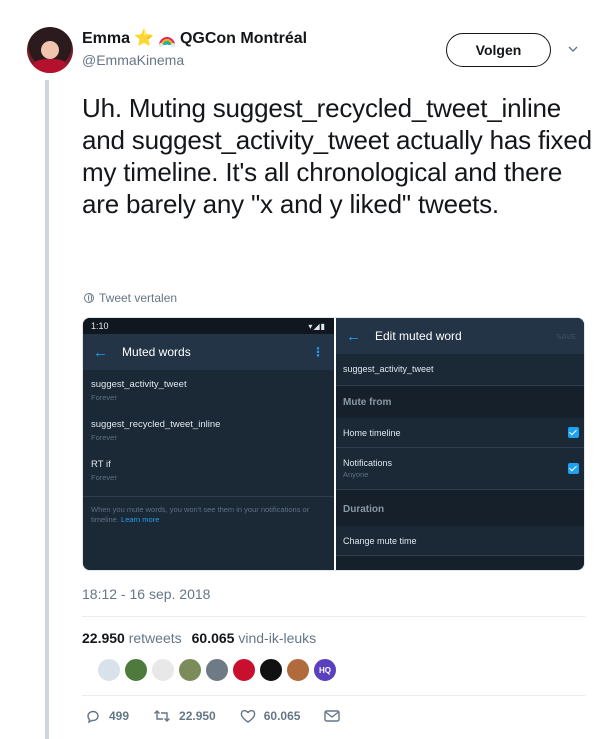 The image size is (612, 739). Describe the element at coordinates (418, 336) in the screenshot. I see `edit-muted-word-title: Edit muted word` at that location.